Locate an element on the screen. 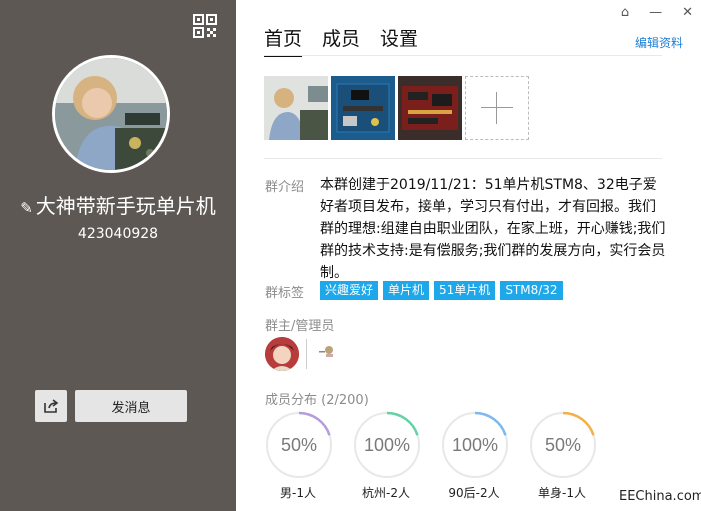  tag-item: 51单片机 is located at coordinates (465, 290).